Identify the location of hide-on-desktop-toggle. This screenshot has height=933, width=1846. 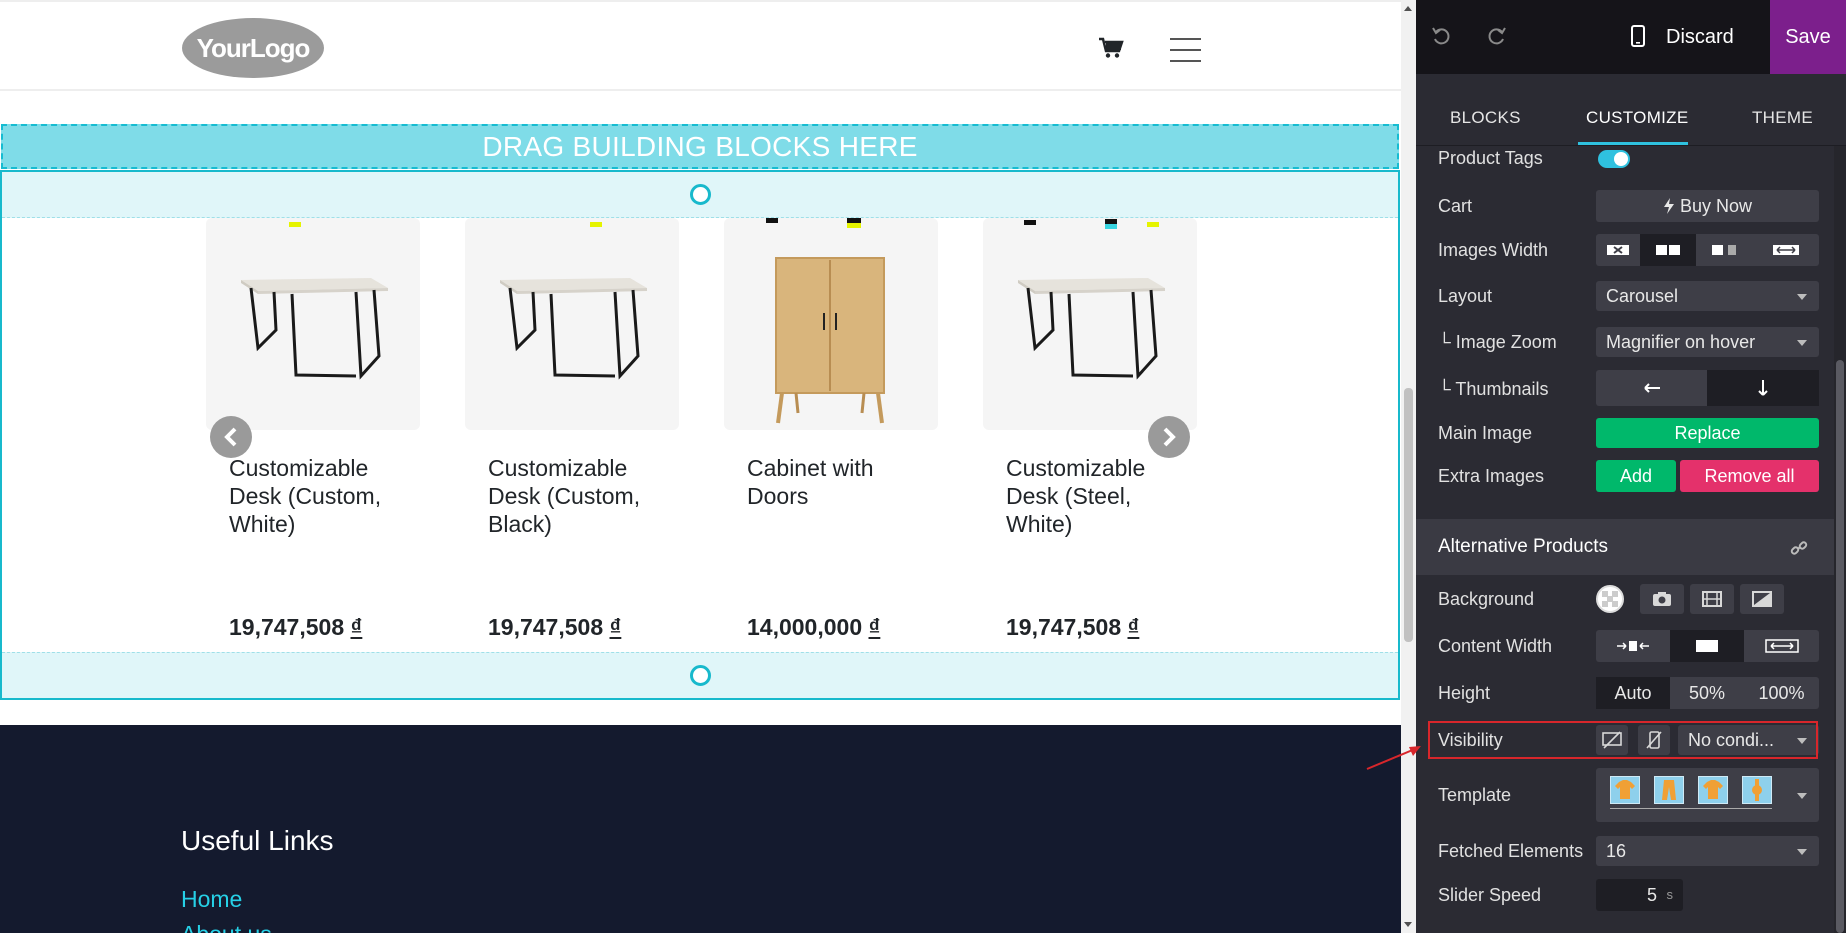
(1612, 740).